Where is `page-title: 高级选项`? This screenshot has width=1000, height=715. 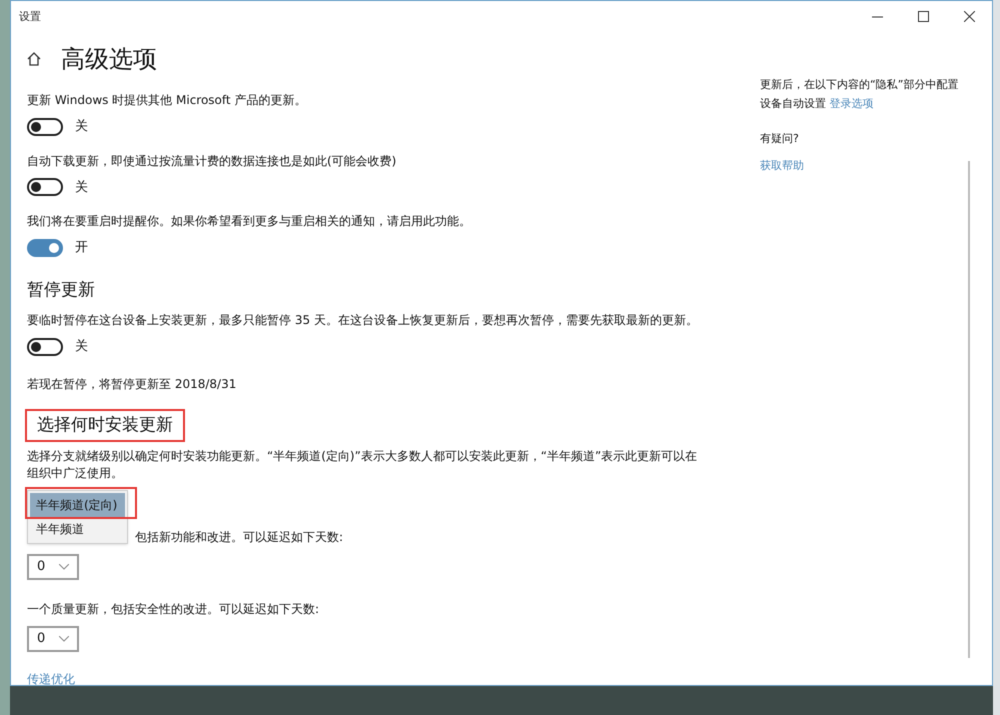 page-title: 高级选项 is located at coordinates (109, 59).